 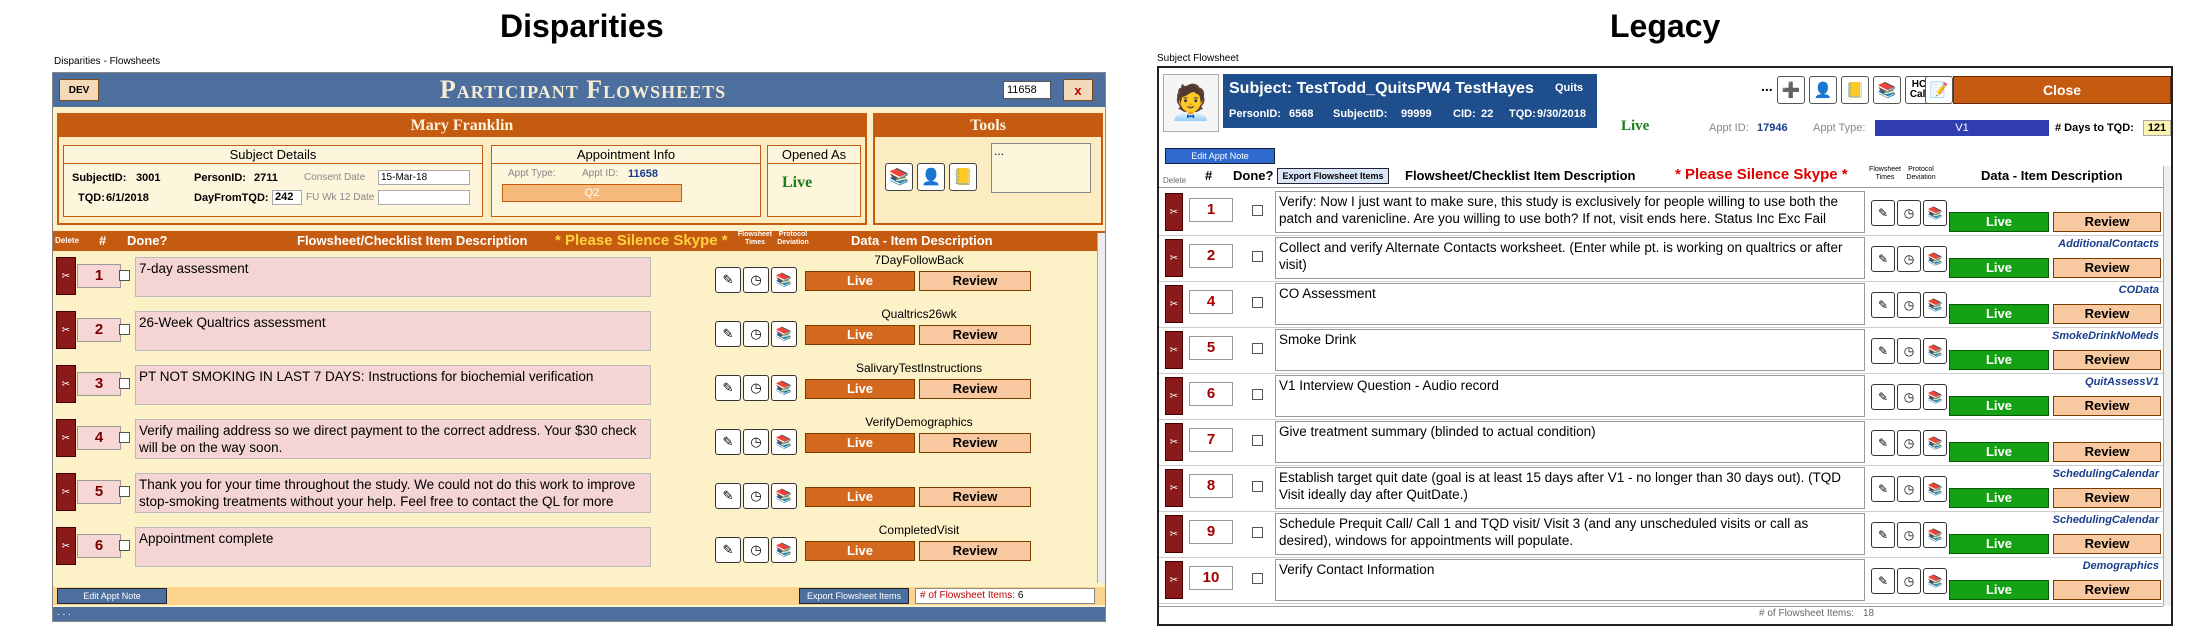 What do you see at coordinates (424, 177) in the screenshot?
I see `consent-date-field: 15-Mar-18` at bounding box center [424, 177].